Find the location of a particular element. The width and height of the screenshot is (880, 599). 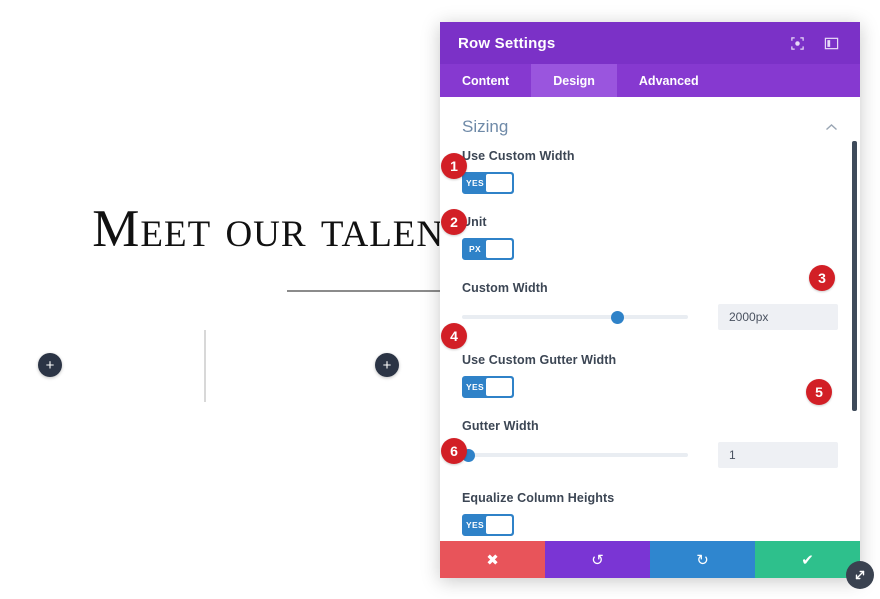

tab-advanced: Advanced is located at coordinates (669, 80).